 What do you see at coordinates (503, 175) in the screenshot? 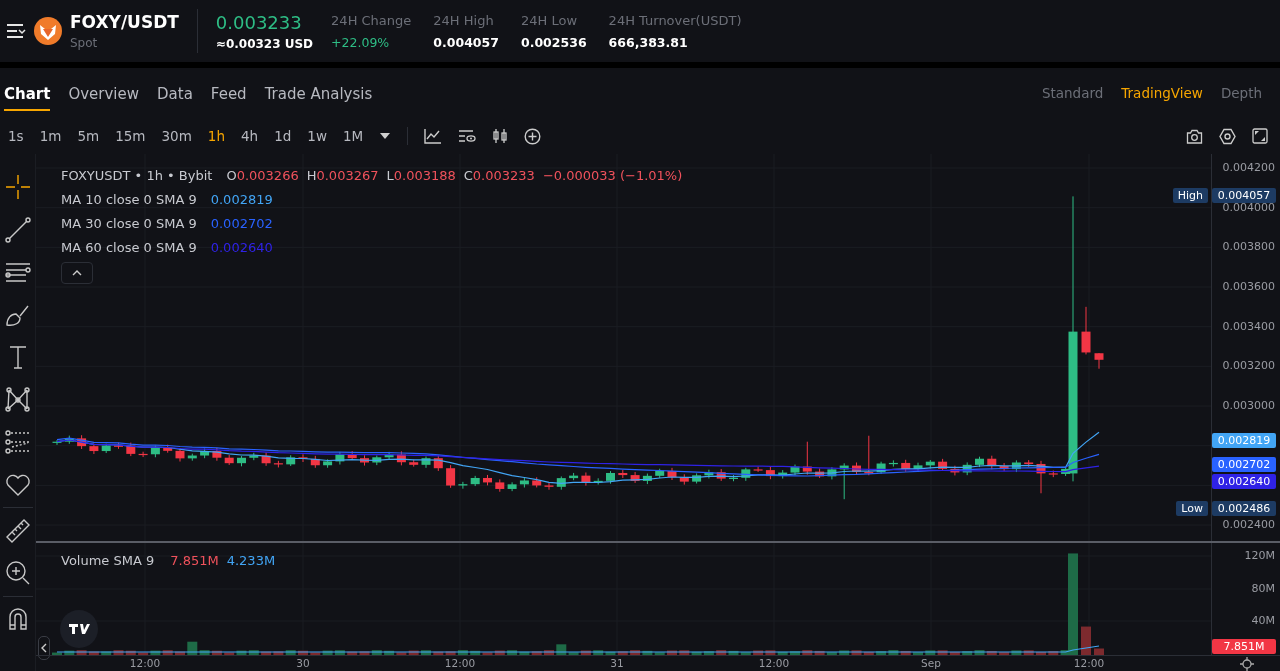
I see `ohlc-value: 0.003233` at bounding box center [503, 175].